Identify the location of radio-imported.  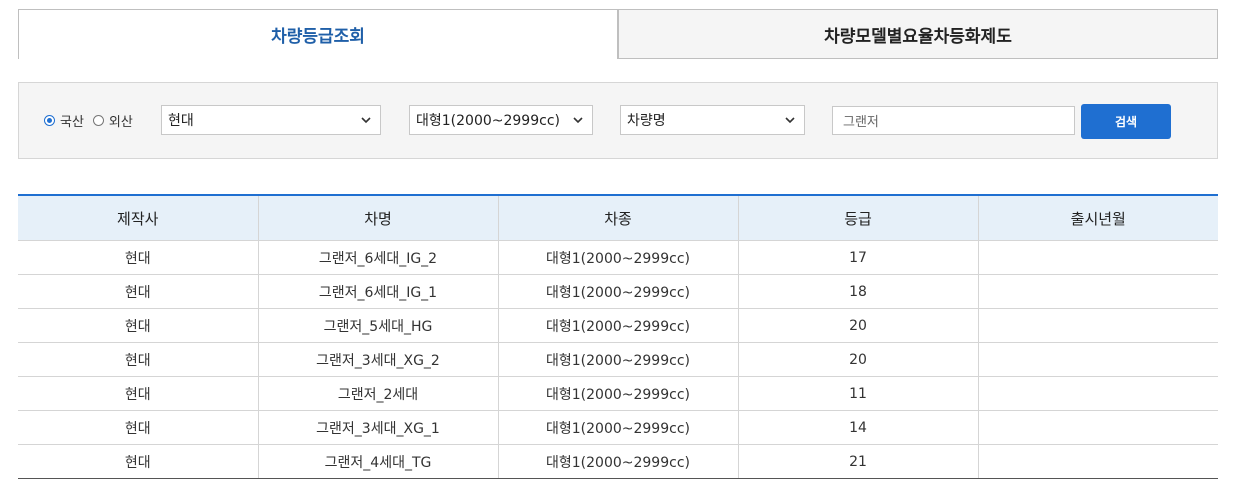
(98, 120).